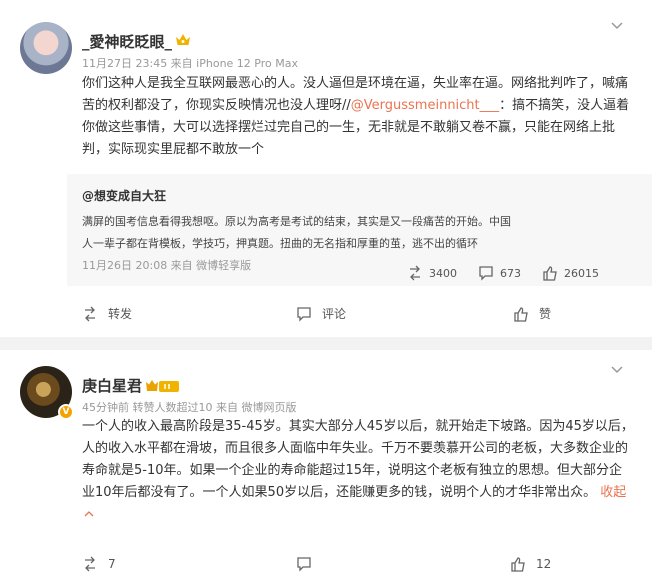  What do you see at coordinates (321, 313) in the screenshot?
I see `comment-button: 评论` at bounding box center [321, 313].